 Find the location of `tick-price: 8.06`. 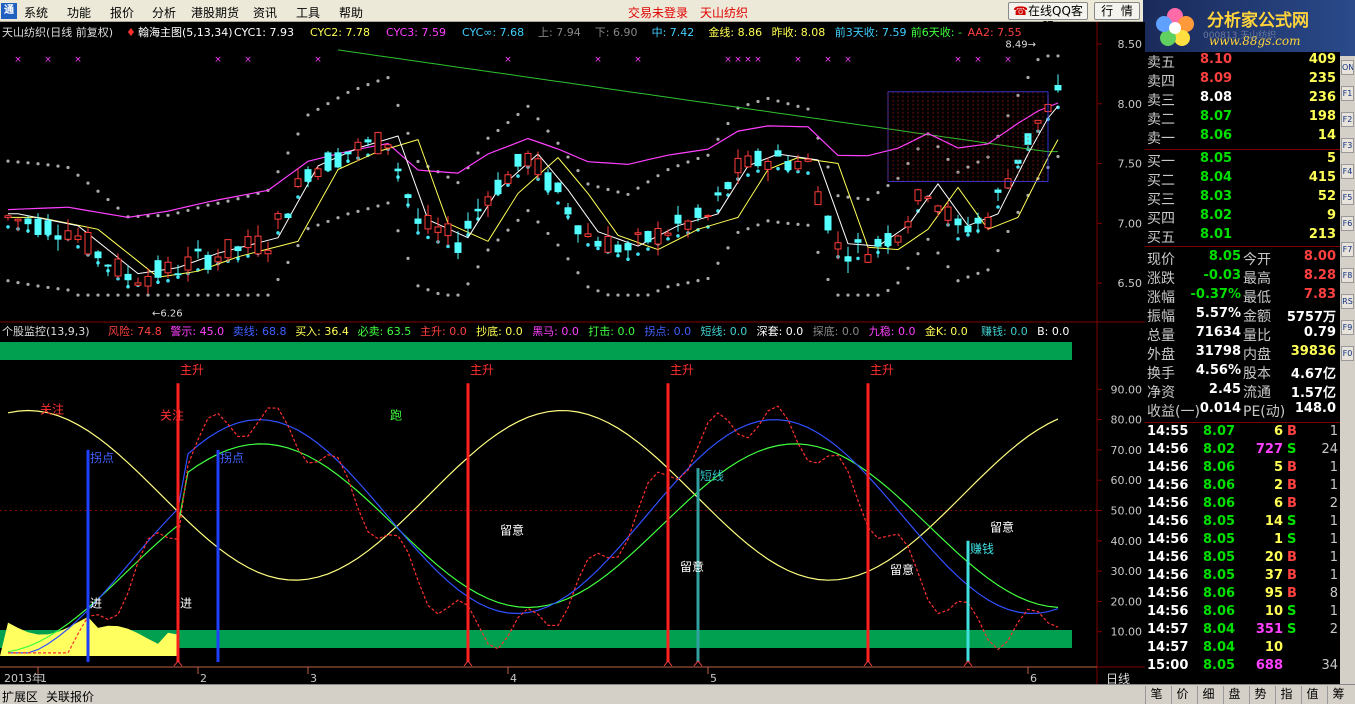

tick-price: 8.06 is located at coordinates (1219, 611).